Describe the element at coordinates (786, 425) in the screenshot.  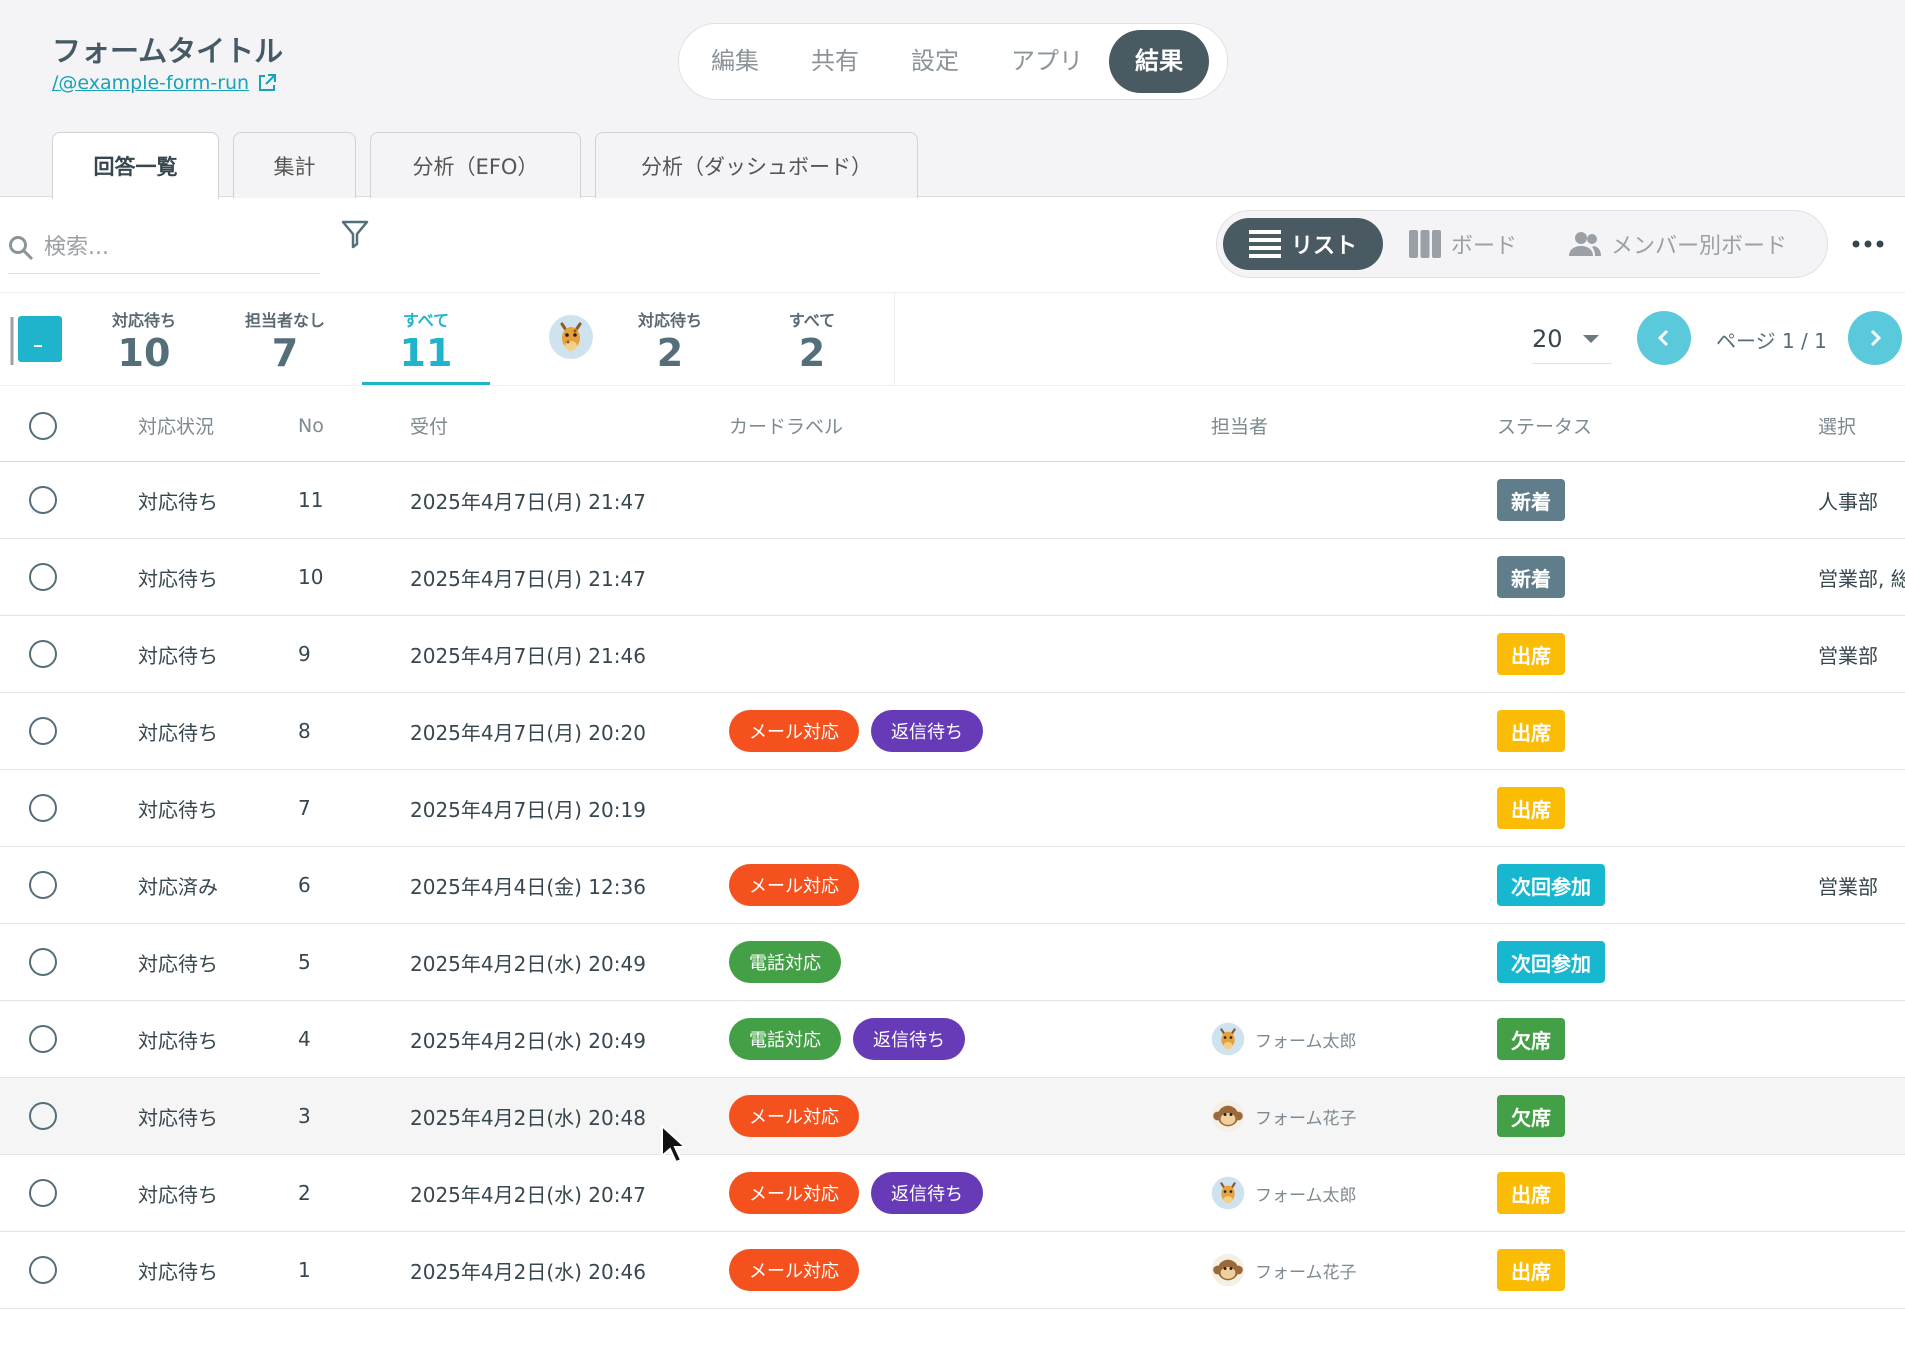
I see `column-card-label: カードラベル` at that location.